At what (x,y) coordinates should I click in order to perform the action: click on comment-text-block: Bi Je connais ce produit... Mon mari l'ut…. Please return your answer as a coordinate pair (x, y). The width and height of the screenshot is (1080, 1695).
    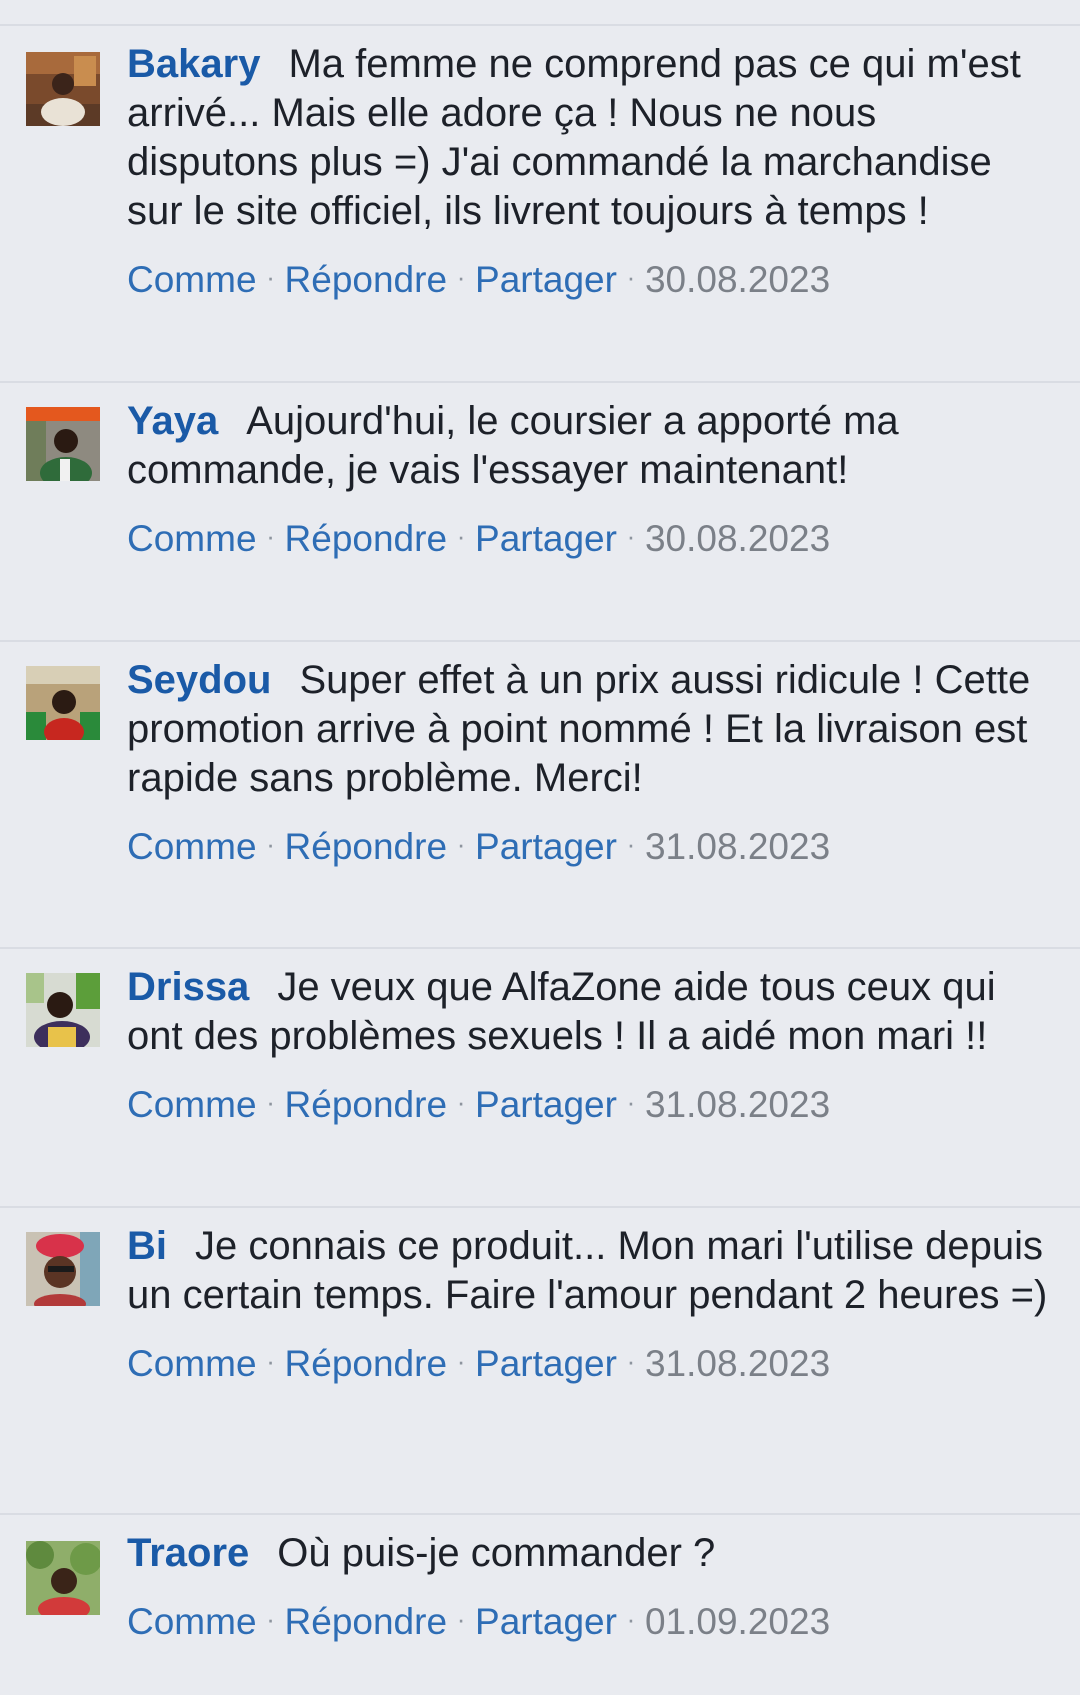
    Looking at the image, I should click on (592, 1271).